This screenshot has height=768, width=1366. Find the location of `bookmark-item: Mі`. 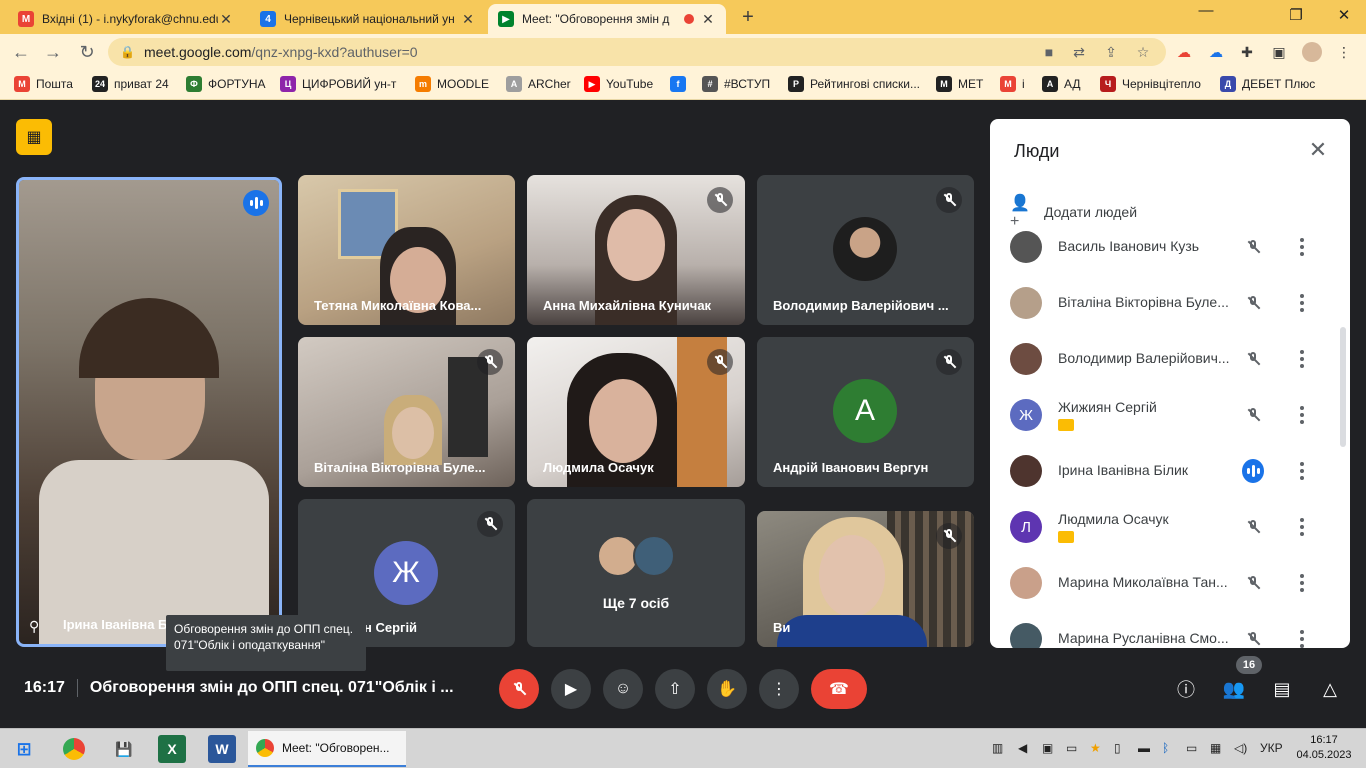

bookmark-item: Mі is located at coordinates (1012, 84).